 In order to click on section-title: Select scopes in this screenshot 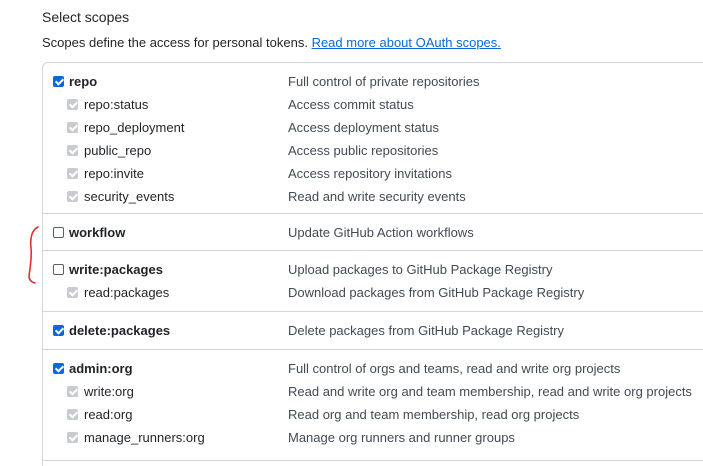, I will do `click(86, 17)`.